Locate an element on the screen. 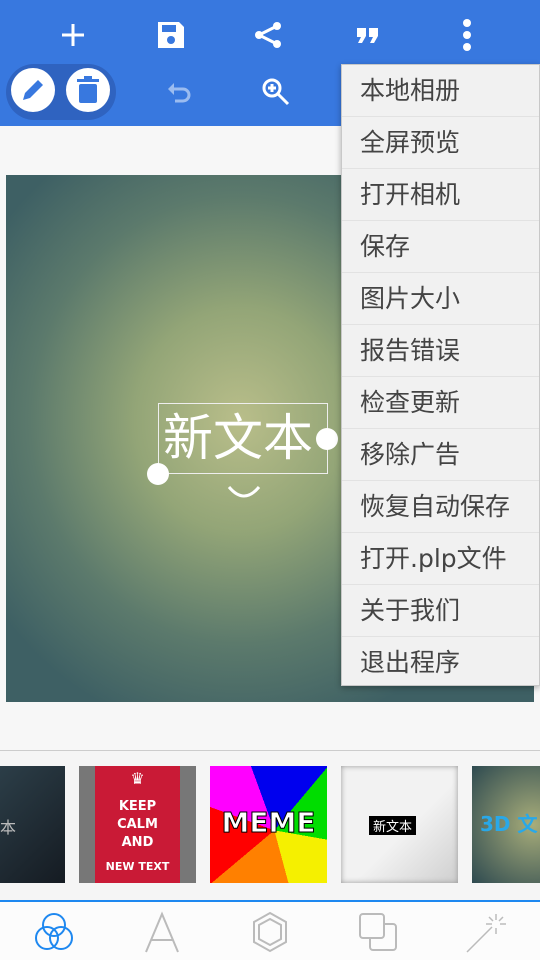  template-shadow-text: 新文本 is located at coordinates (399, 824).